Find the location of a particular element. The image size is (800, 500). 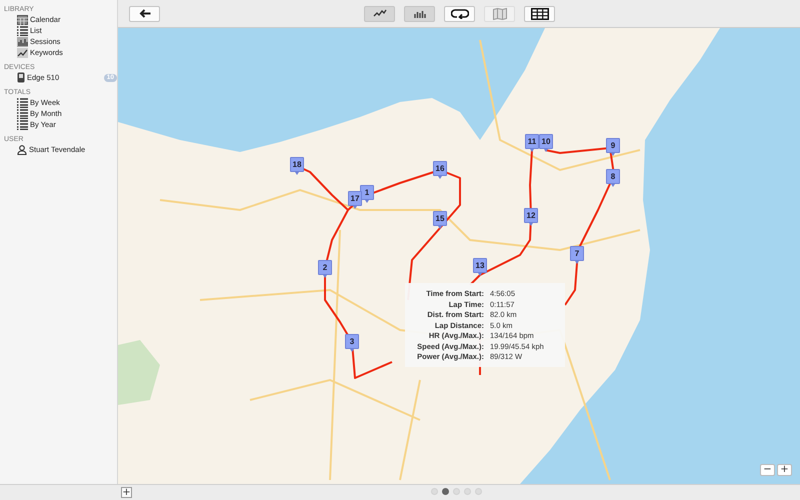

lap-marker: 2 is located at coordinates (325, 267).